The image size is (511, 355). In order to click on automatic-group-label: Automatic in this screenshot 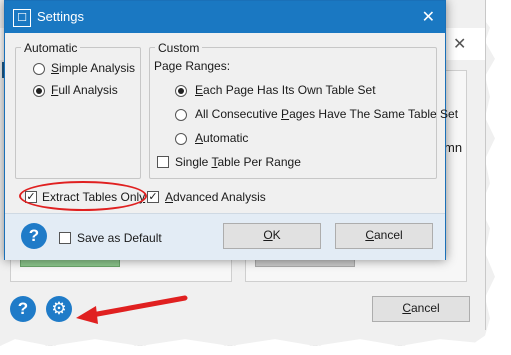, I will do `click(51, 48)`.